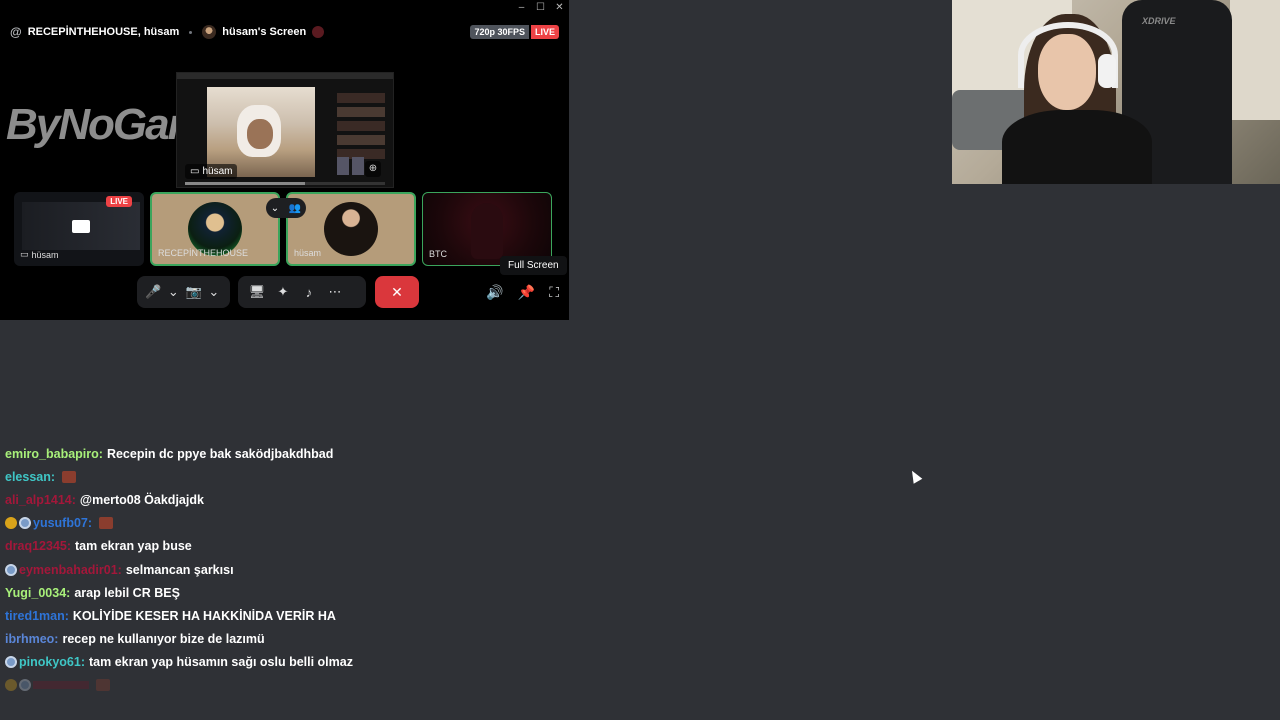 The height and width of the screenshot is (720, 1280). Describe the element at coordinates (365, 546) in the screenshot. I see `chat-message: draq12345: tam ekran yap buse` at that location.